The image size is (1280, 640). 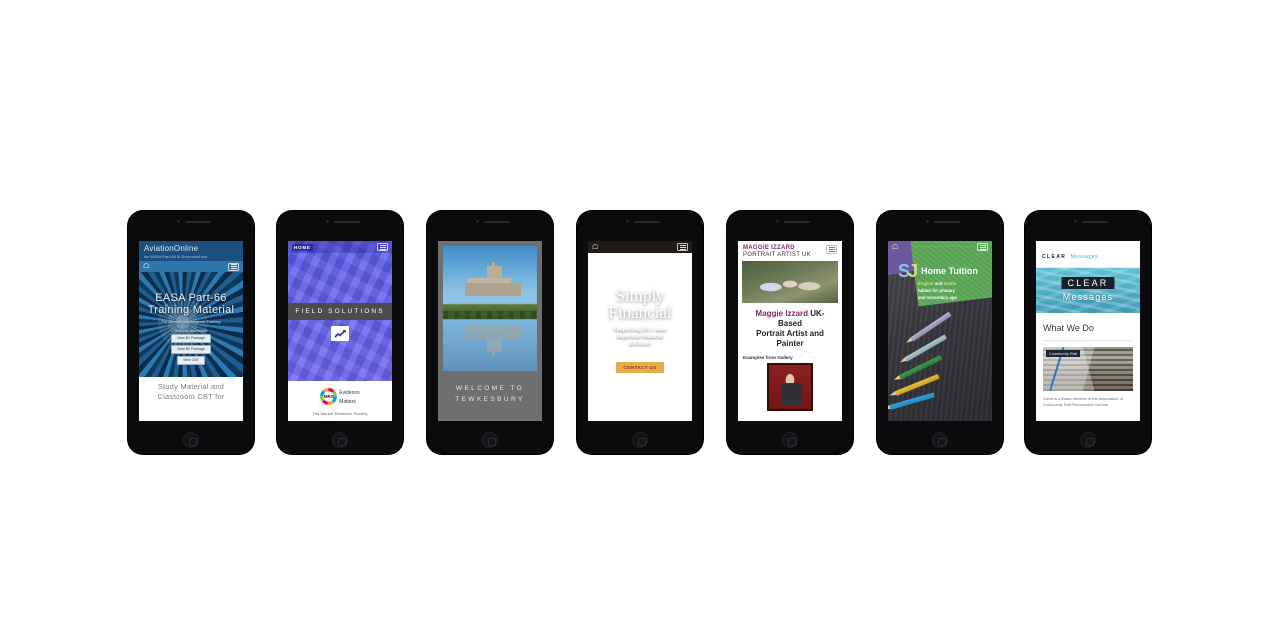 I want to click on site-header: CLEAR Messages, so click(x=1088, y=254).